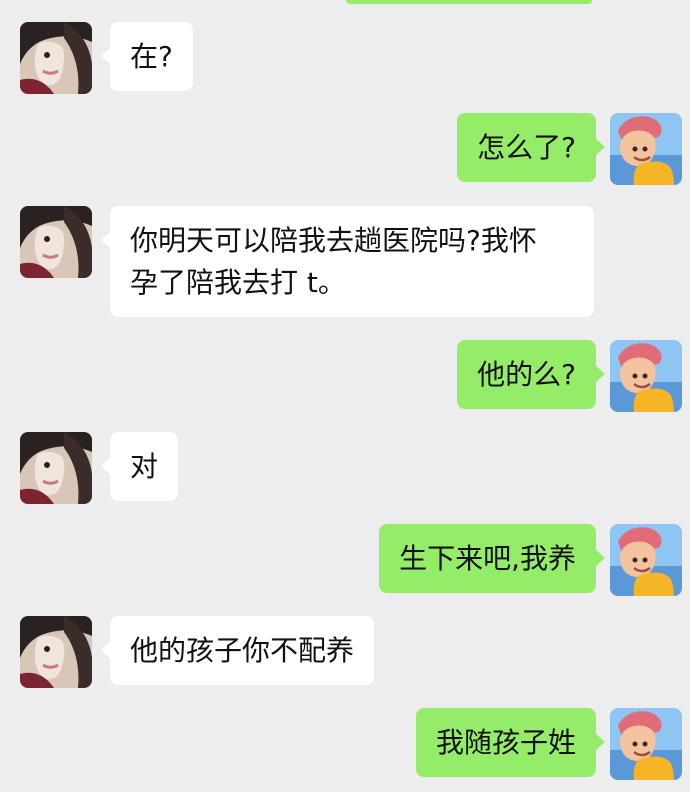 The image size is (690, 792). Describe the element at coordinates (139, 466) in the screenshot. I see `incoming-message-bubble: 对` at that location.